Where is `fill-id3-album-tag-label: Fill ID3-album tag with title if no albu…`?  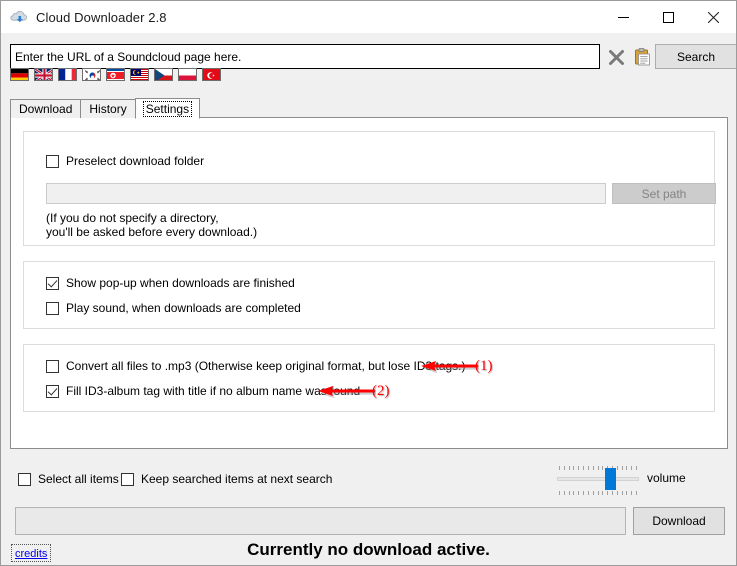
fill-id3-album-tag-label: Fill ID3-album tag with title if no albu… is located at coordinates (213, 391).